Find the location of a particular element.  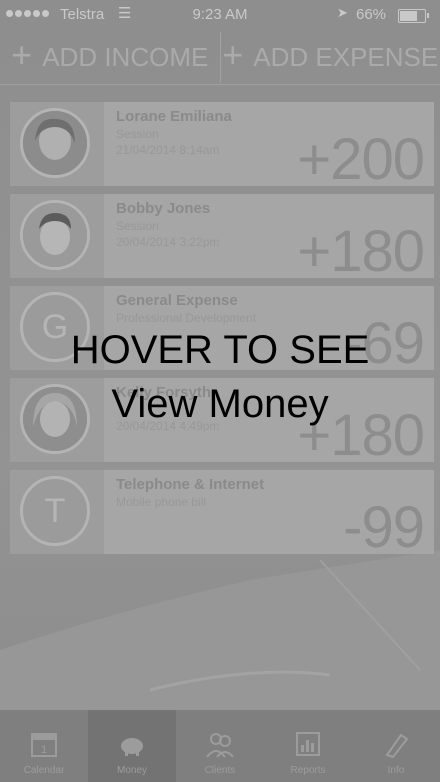

tab-label: Calendar is located at coordinates (44, 770).